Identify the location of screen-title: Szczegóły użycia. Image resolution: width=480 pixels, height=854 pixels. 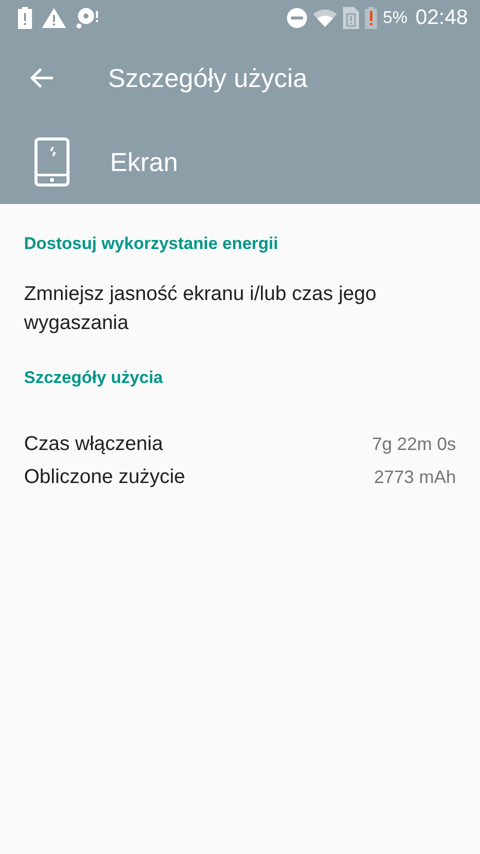
(208, 78).